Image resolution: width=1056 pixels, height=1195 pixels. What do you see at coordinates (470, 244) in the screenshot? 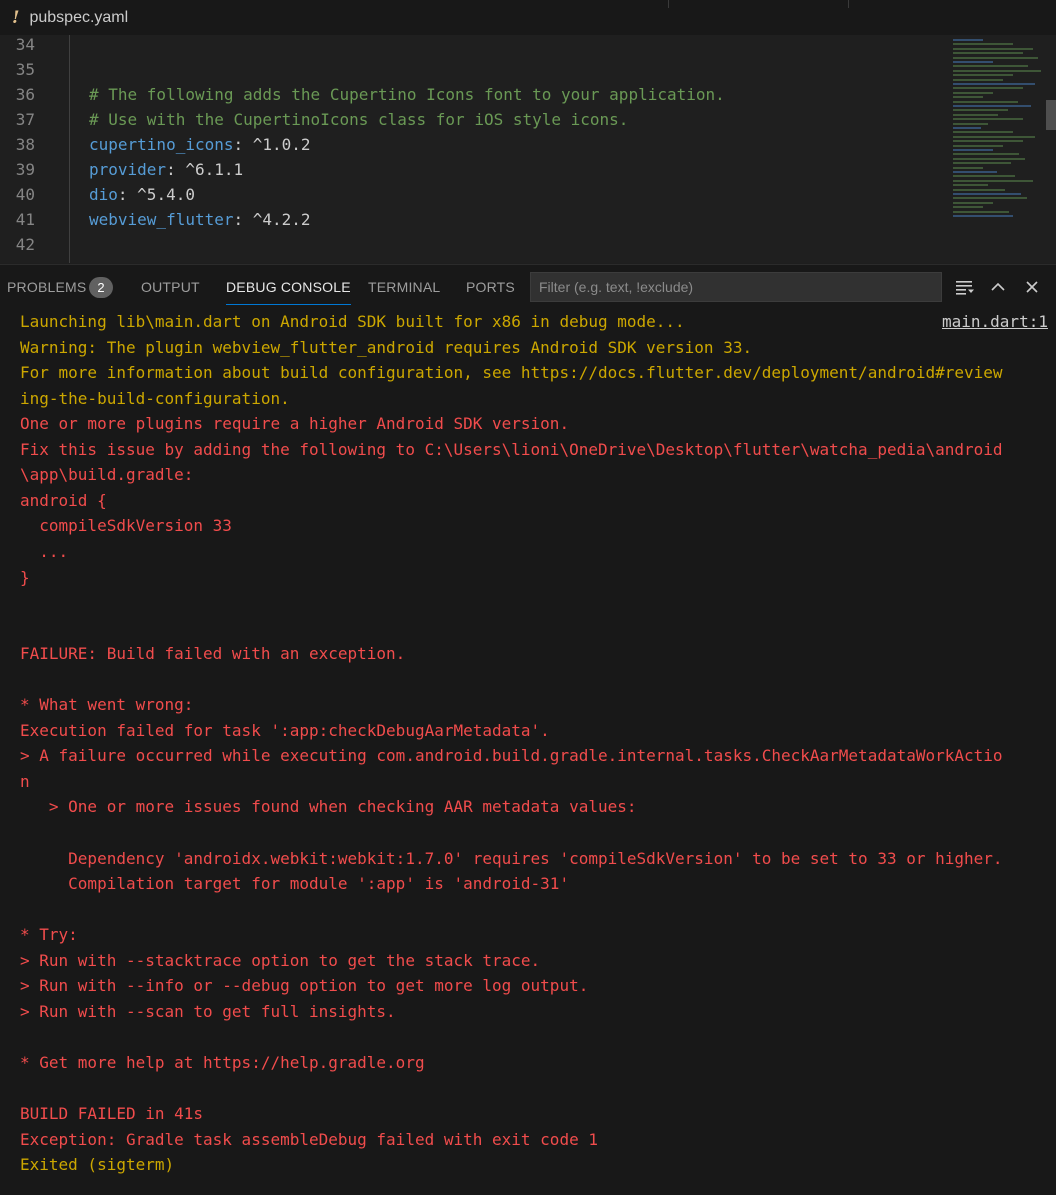
I see `code-line: 42` at bounding box center [470, 244].